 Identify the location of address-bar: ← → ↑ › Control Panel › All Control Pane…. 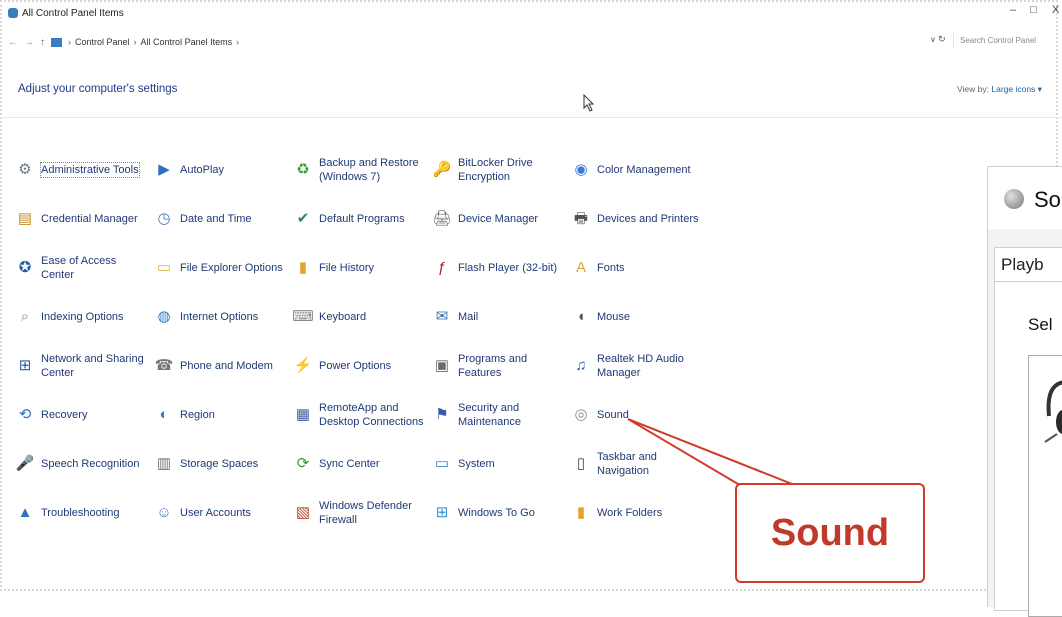
(124, 42).